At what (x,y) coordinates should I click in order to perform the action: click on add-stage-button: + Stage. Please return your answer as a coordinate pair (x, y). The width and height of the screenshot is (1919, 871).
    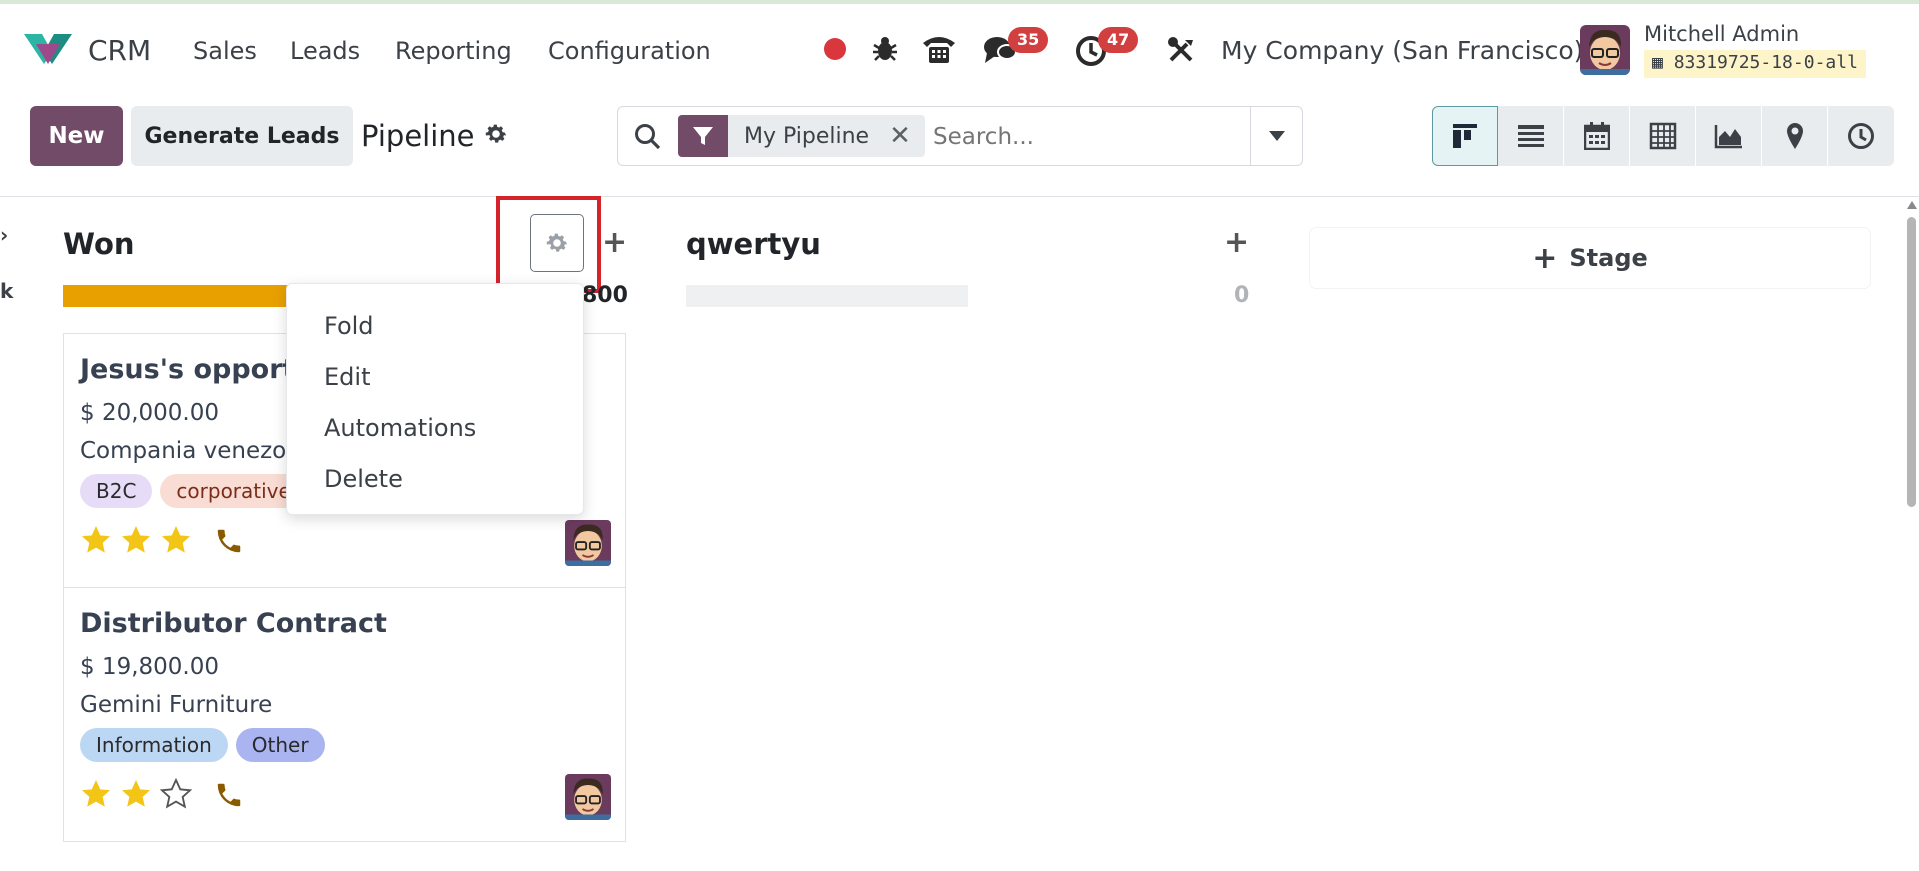
    Looking at the image, I should click on (1590, 258).